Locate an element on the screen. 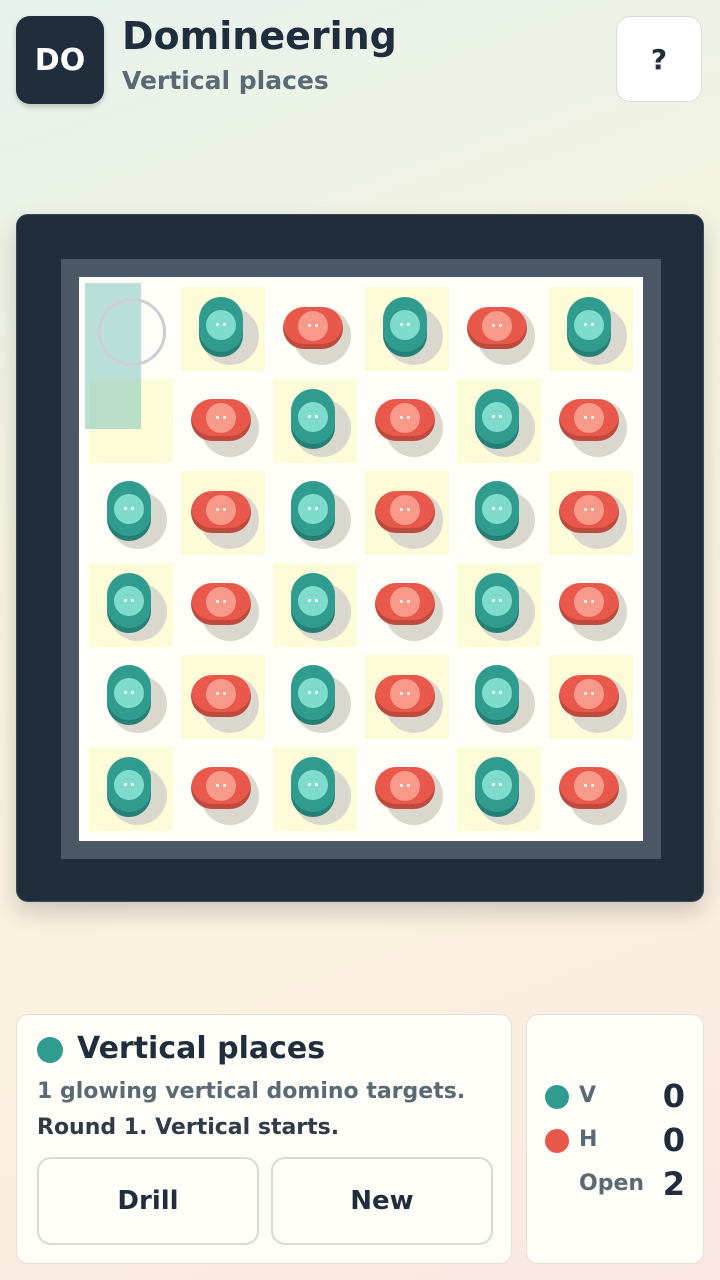 This screenshot has width=720, height=1280. app-logo: DO is located at coordinates (60, 60).